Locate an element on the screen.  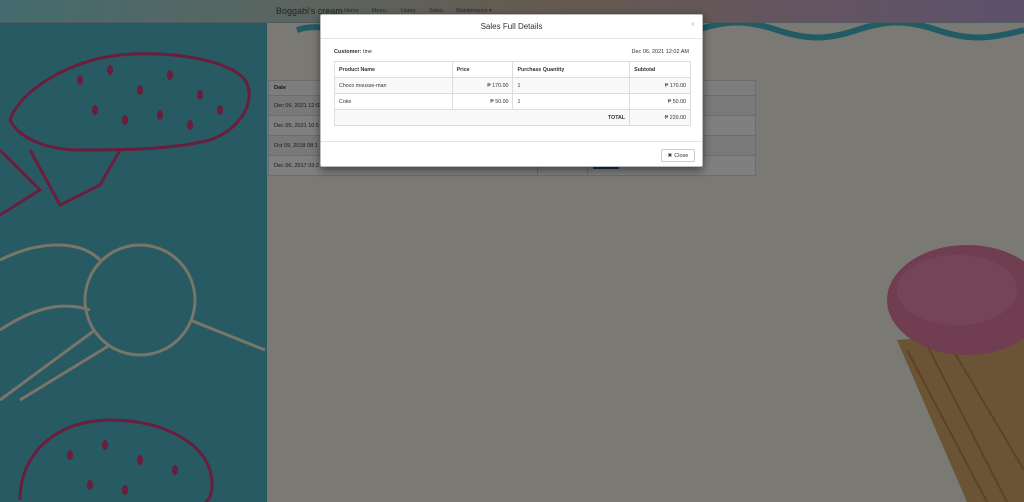
price-cell: ₱ 50.00 is located at coordinates (482, 101).